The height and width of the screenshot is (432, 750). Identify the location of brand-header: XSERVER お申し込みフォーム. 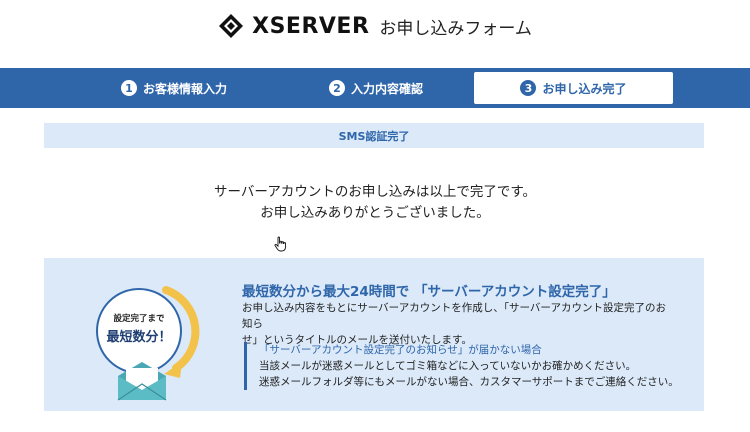
(375, 26).